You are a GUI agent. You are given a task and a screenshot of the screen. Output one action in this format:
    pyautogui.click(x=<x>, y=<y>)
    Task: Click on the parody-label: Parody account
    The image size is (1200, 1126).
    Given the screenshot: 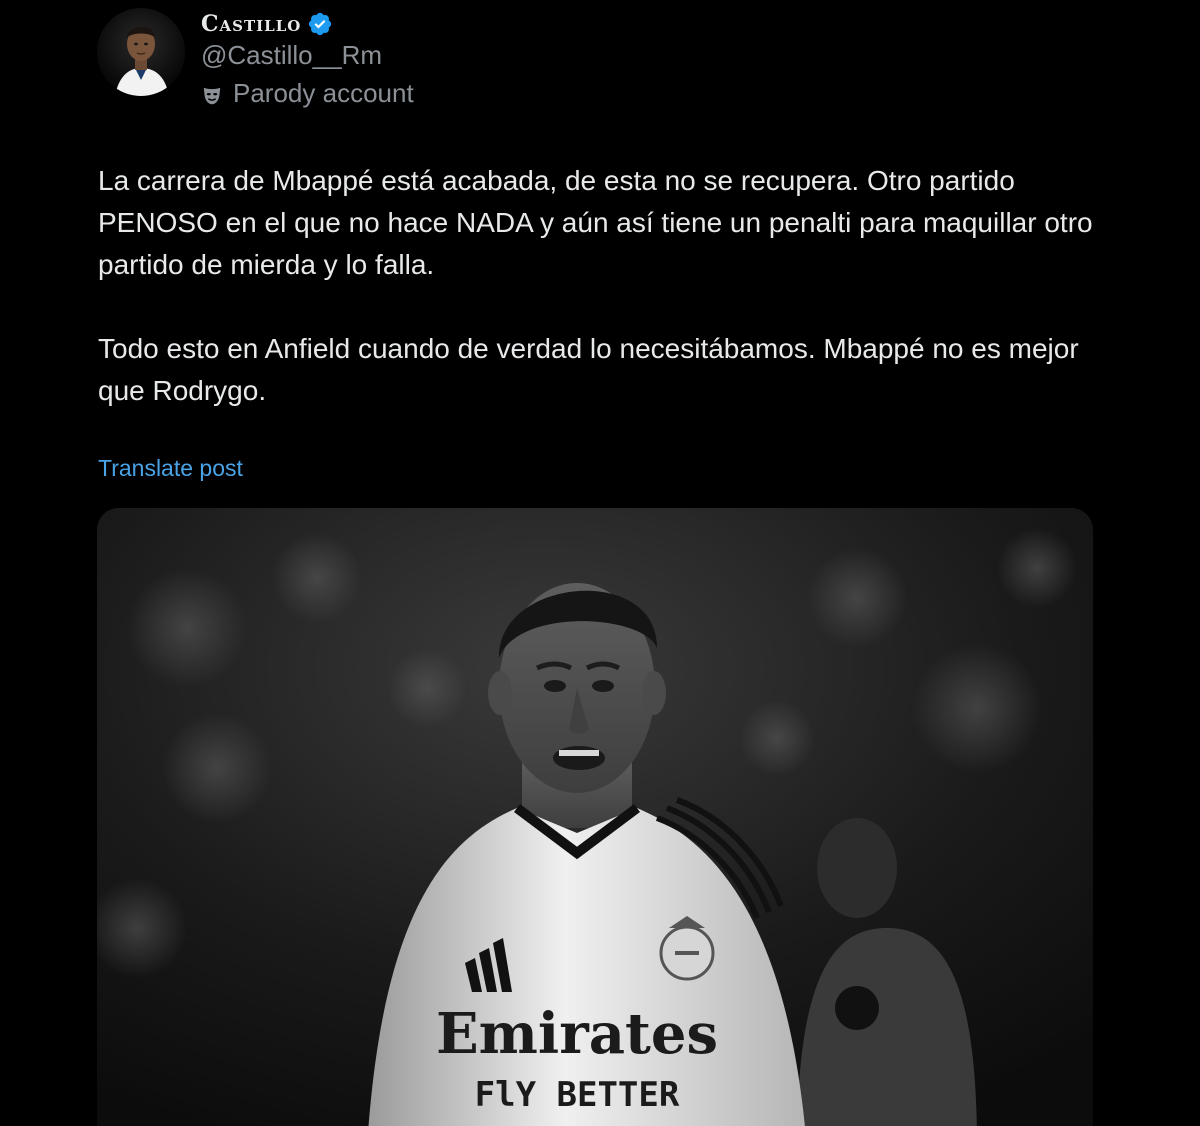 What is the action you would take?
    pyautogui.click(x=307, y=93)
    